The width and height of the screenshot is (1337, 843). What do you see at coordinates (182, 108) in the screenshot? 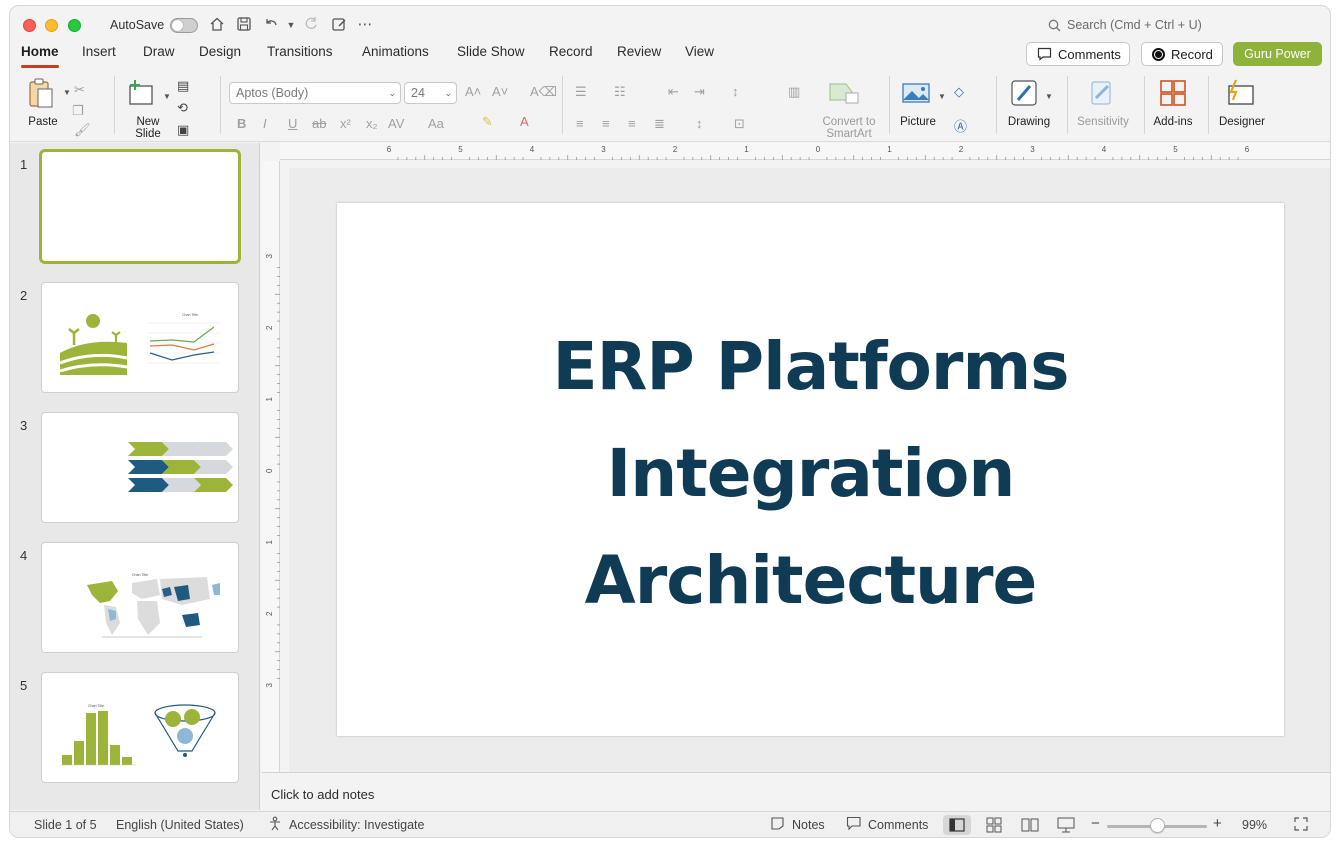
I see `reset-slide-icon: ⟲` at bounding box center [182, 108].